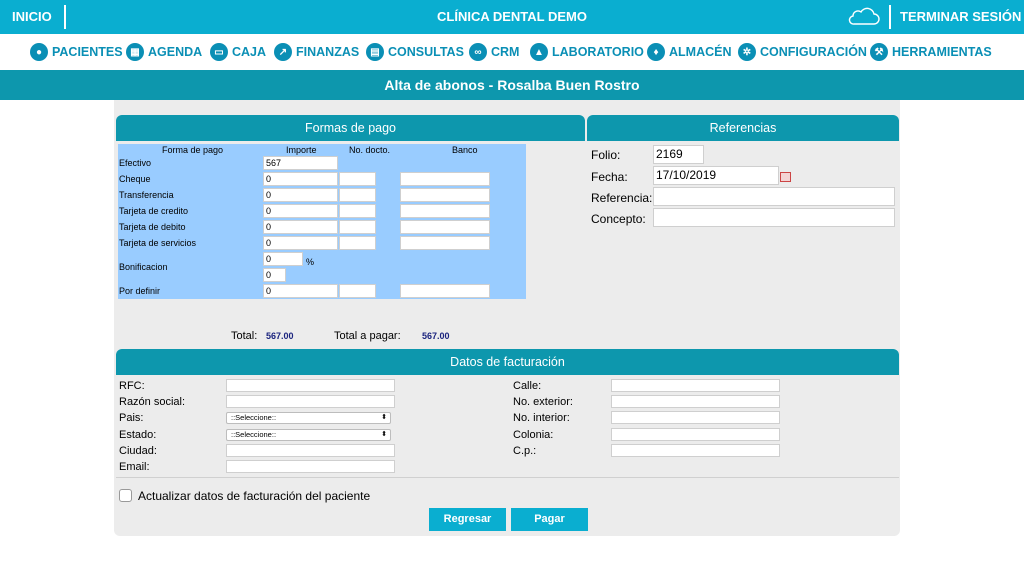 The image size is (1024, 576). What do you see at coordinates (445, 291) in the screenshot?
I see `banco-por-definir` at bounding box center [445, 291].